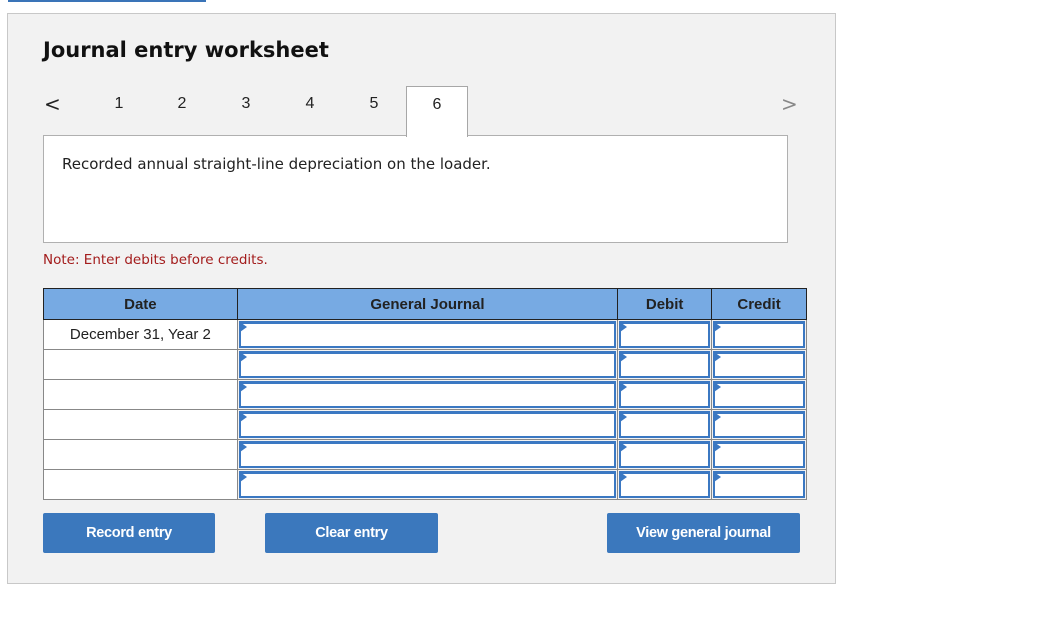 The image size is (1056, 623). Describe the element at coordinates (119, 111) in the screenshot. I see `tab-1: 1` at that location.